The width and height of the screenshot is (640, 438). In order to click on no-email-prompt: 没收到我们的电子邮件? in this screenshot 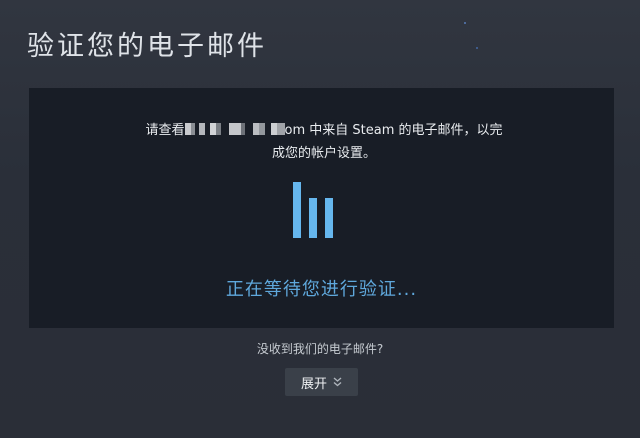, I will do `click(320, 349)`.